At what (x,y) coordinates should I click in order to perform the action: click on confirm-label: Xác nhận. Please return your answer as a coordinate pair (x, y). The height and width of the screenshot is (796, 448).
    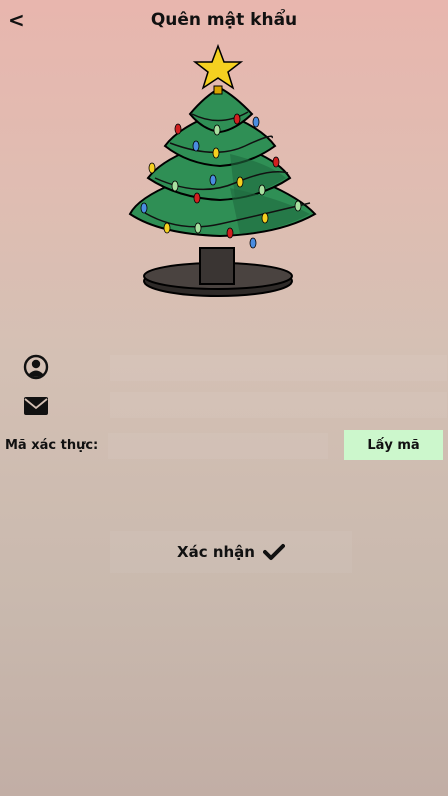
    Looking at the image, I should click on (216, 552).